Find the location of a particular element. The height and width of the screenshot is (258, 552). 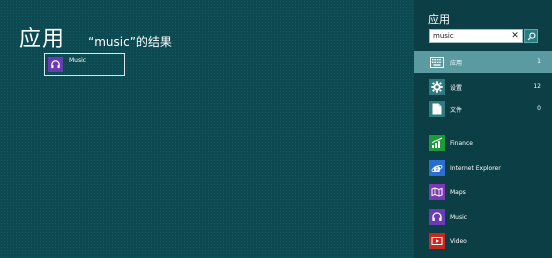

result-tile-music: Music is located at coordinates (84, 64).